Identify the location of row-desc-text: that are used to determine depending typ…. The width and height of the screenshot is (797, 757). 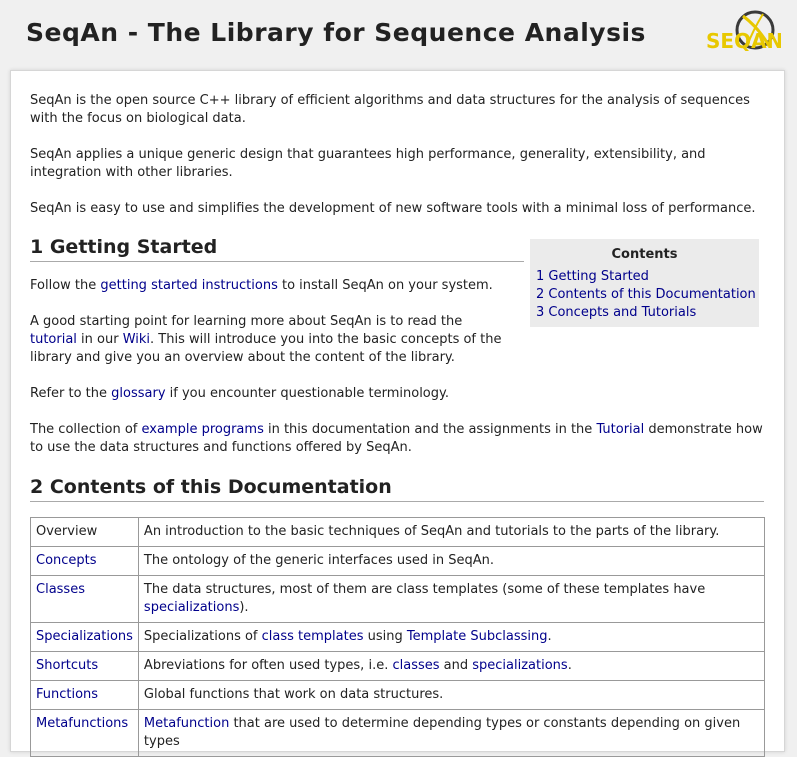
(442, 732).